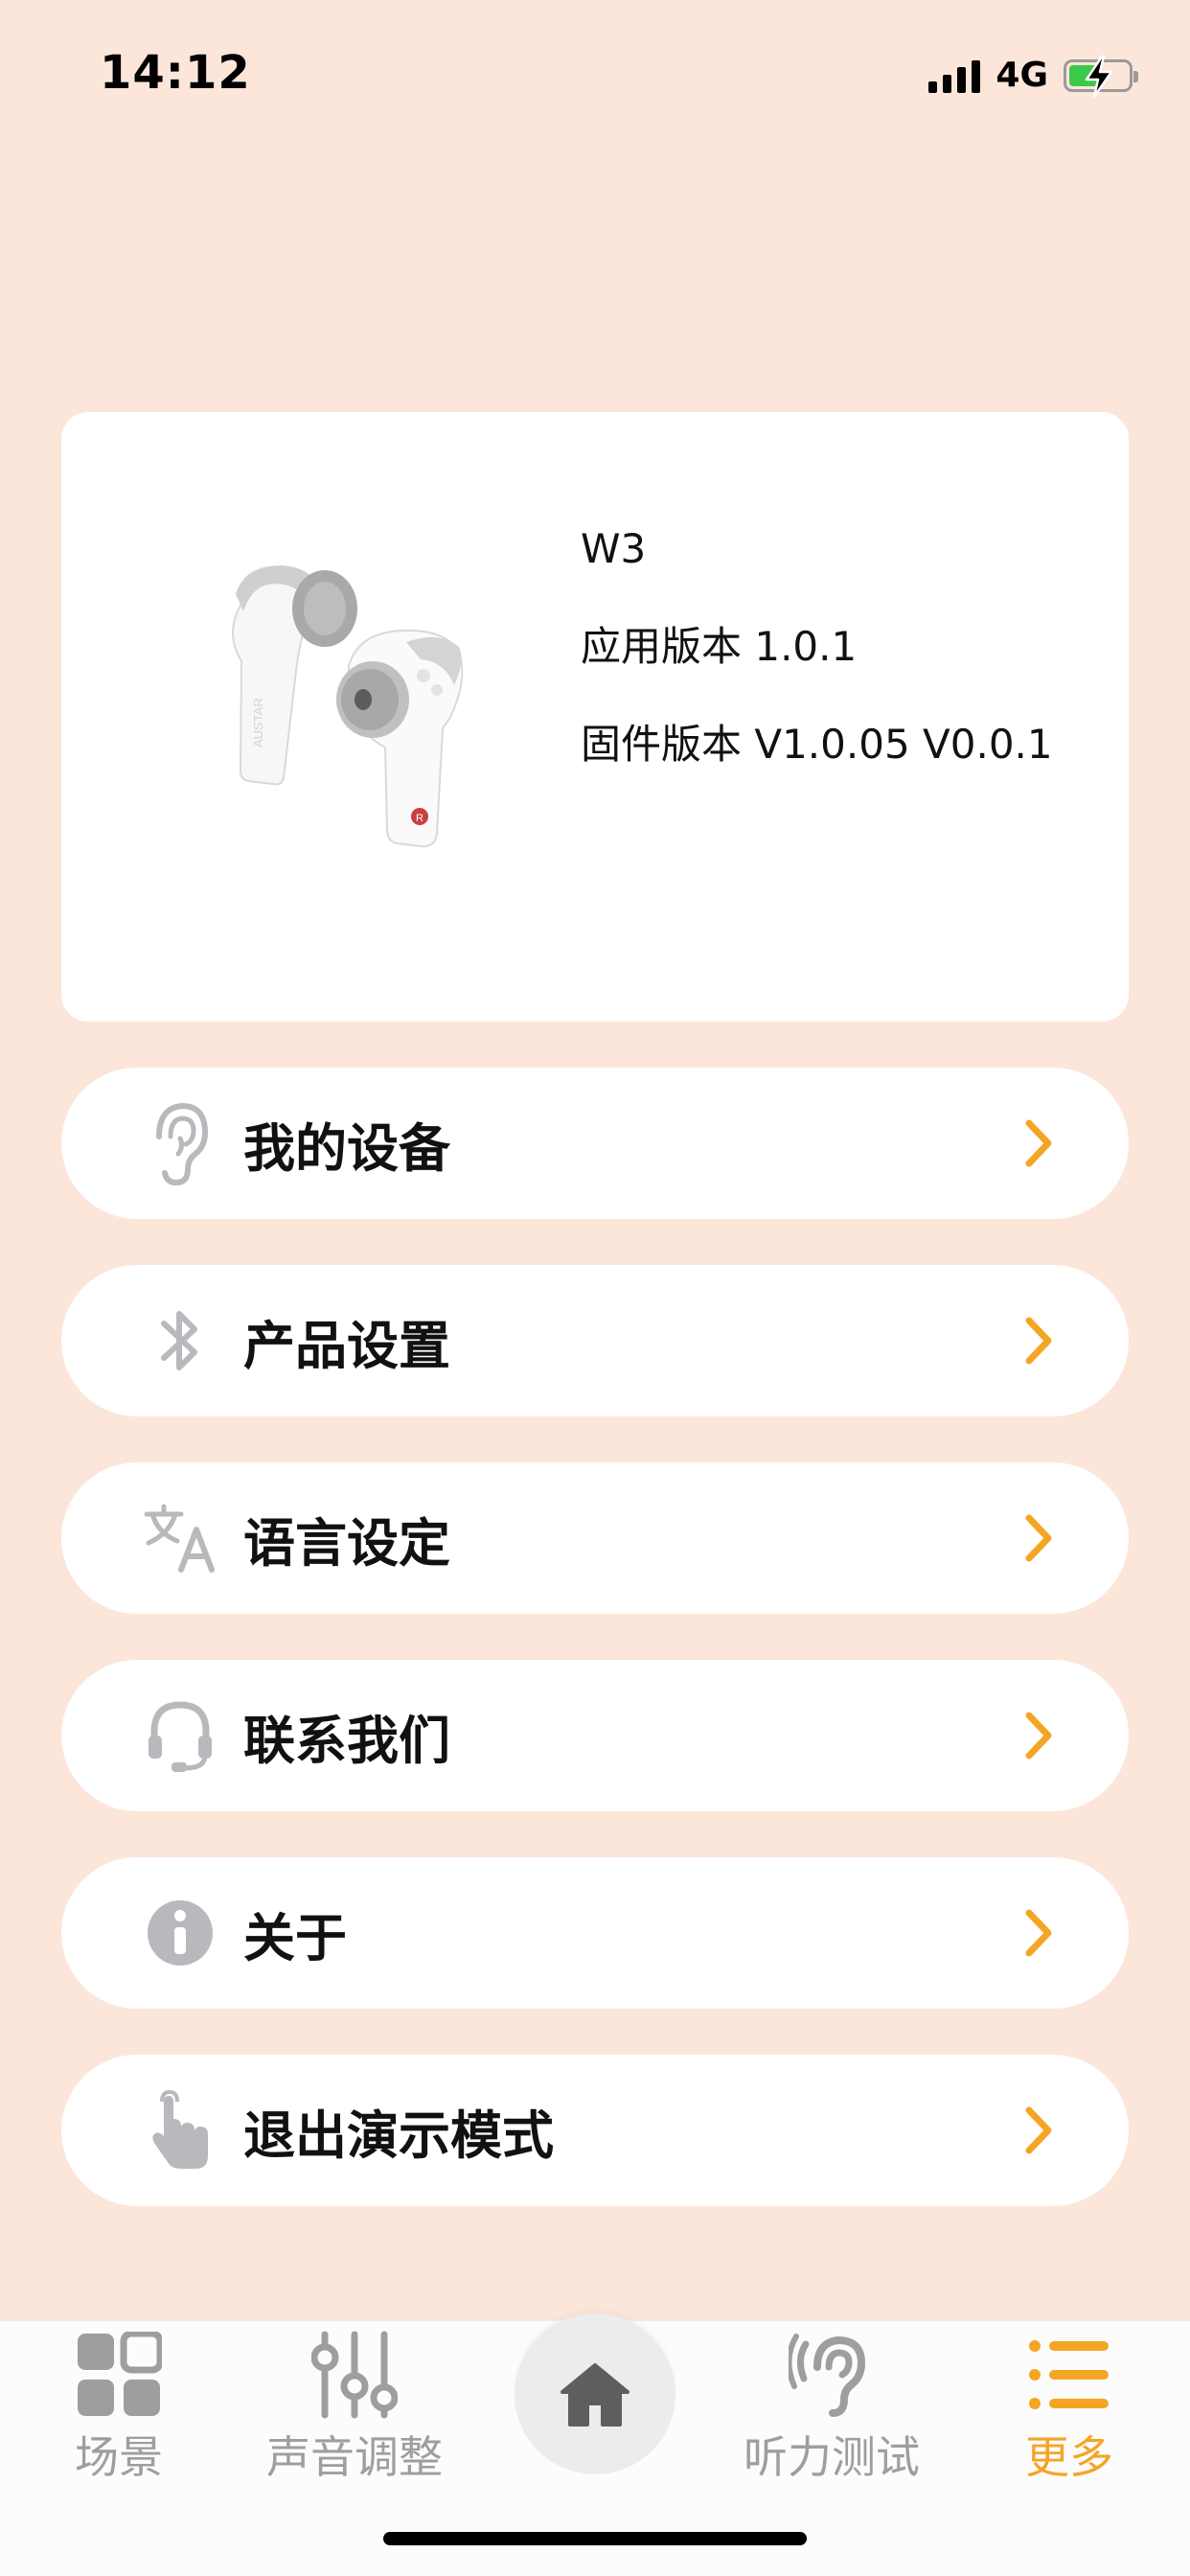  Describe the element at coordinates (1069, 2457) in the screenshot. I see `tab-label: 更多` at that location.